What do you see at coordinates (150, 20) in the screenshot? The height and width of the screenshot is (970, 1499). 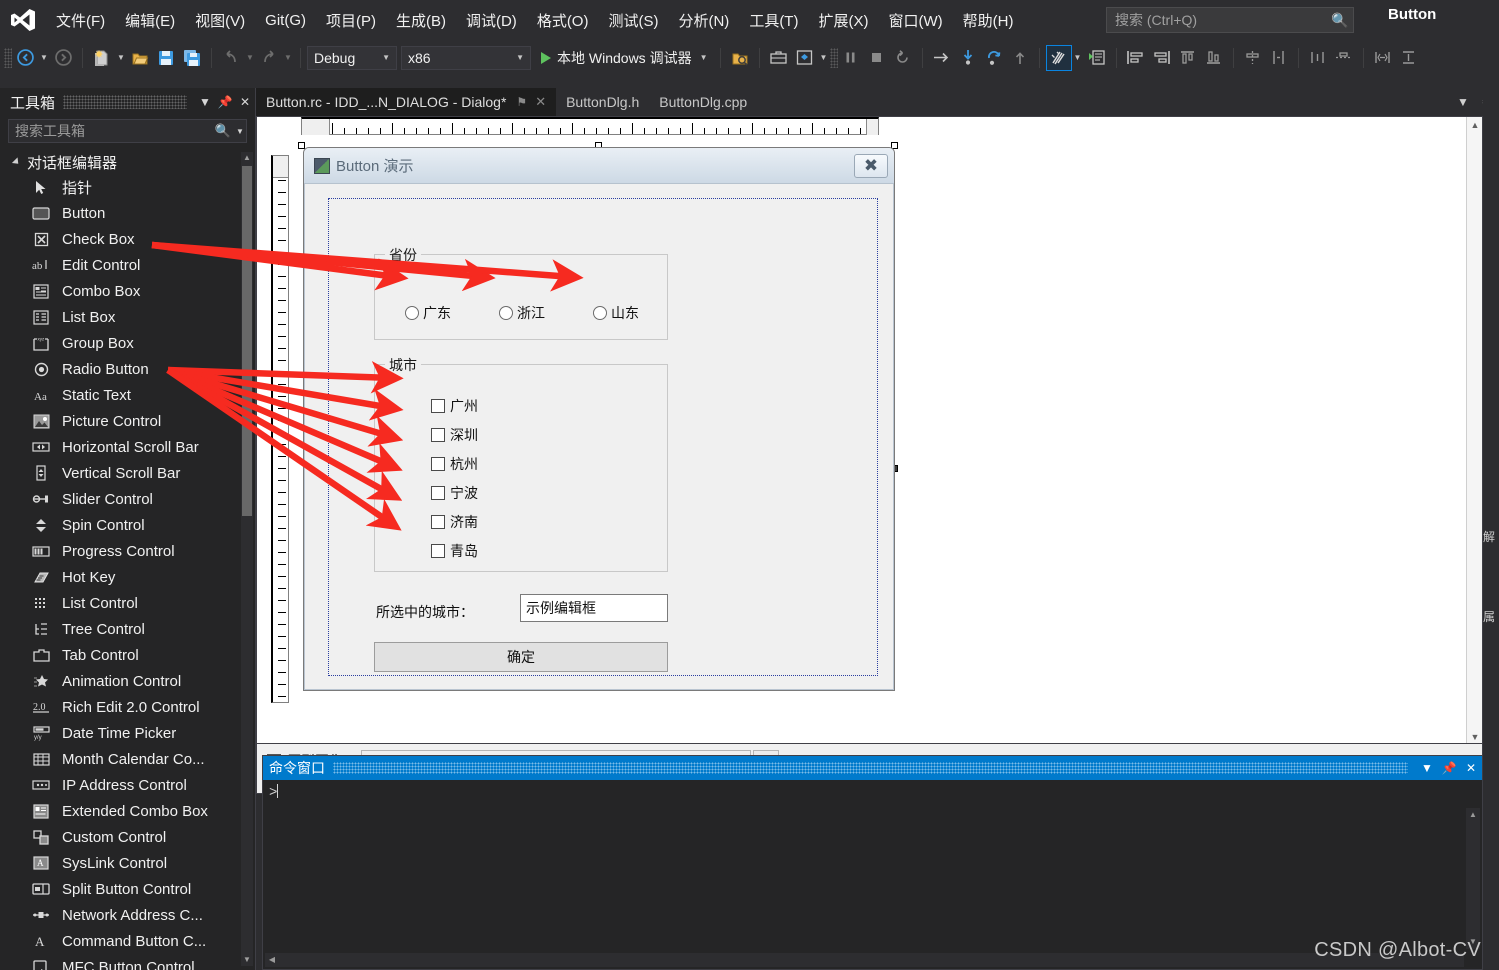 I see `menu-item-1: 编辑(E)` at bounding box center [150, 20].